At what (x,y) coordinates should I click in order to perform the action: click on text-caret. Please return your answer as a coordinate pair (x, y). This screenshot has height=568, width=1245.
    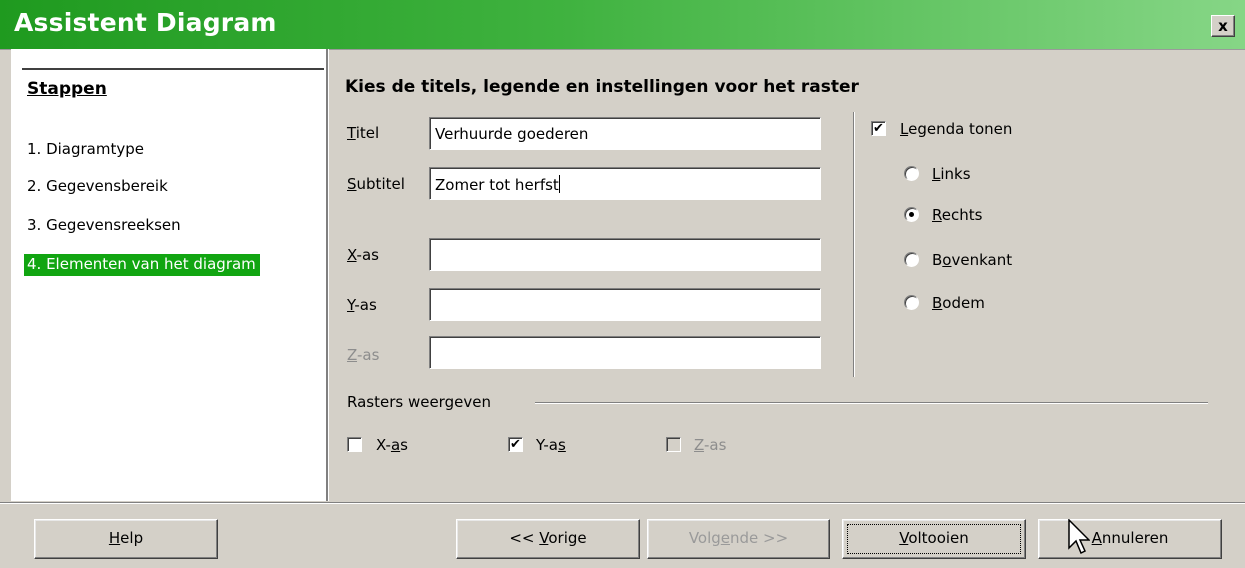
    Looking at the image, I should click on (559, 184).